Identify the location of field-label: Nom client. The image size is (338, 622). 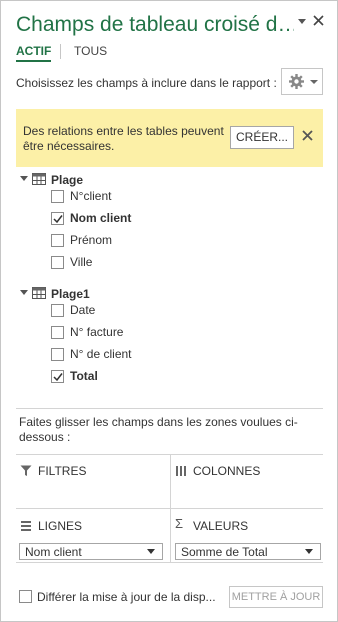
(101, 218).